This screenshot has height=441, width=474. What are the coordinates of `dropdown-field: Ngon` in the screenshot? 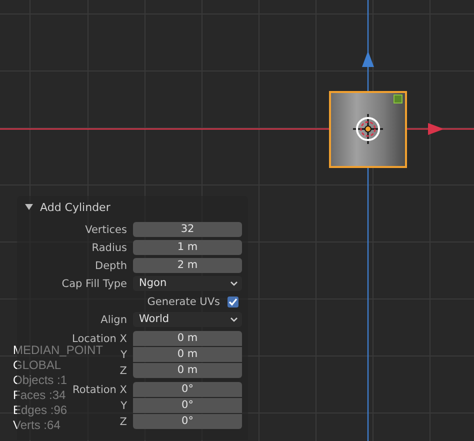 It's located at (187, 283).